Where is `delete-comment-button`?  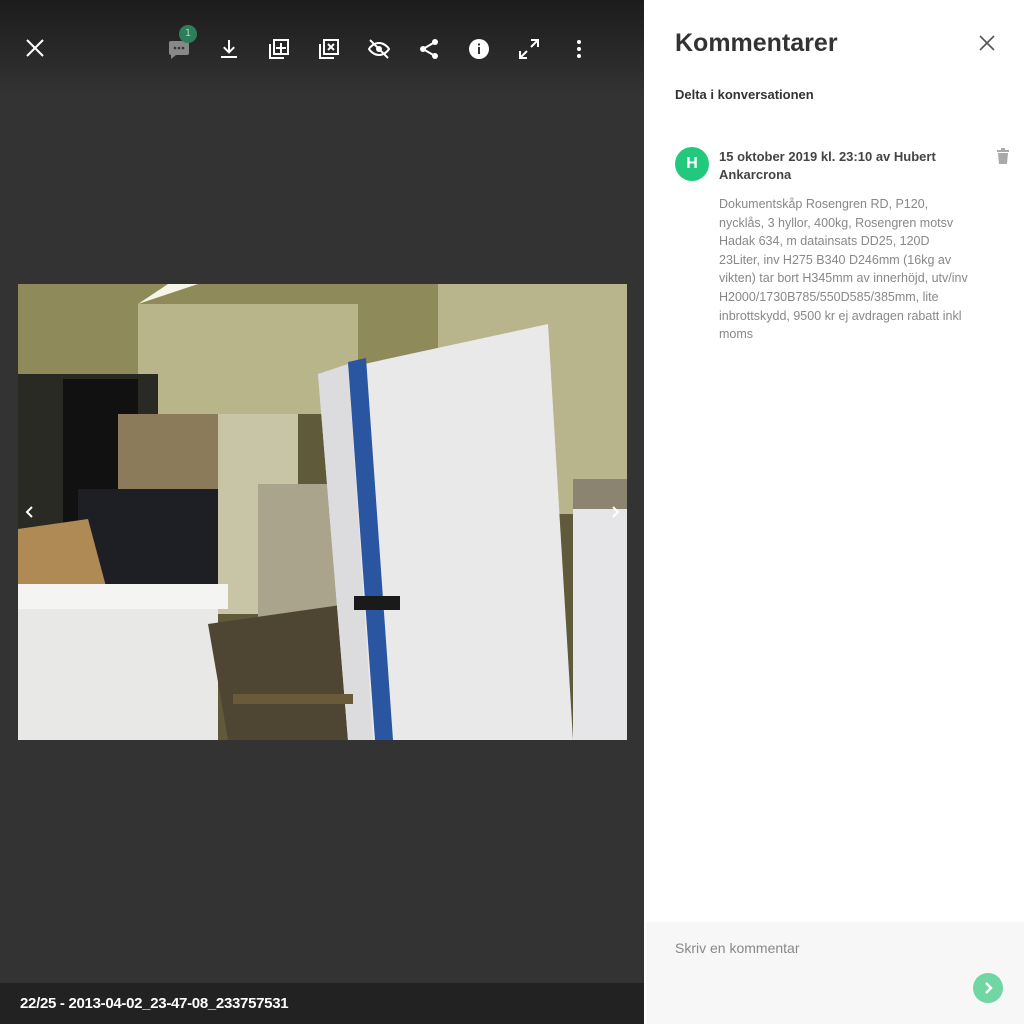 delete-comment-button is located at coordinates (1003, 156).